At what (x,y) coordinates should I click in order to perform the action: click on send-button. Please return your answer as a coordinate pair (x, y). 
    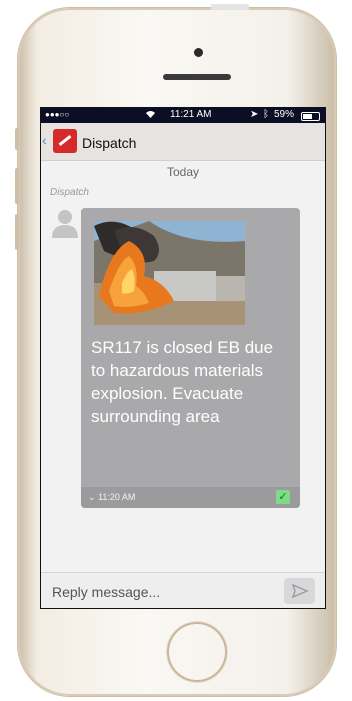
    Looking at the image, I should click on (299, 591).